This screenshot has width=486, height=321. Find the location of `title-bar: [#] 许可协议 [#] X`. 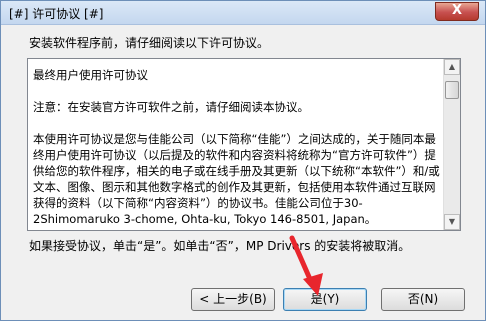

title-bar: [#] 许可协议 [#] X is located at coordinates (243, 13).